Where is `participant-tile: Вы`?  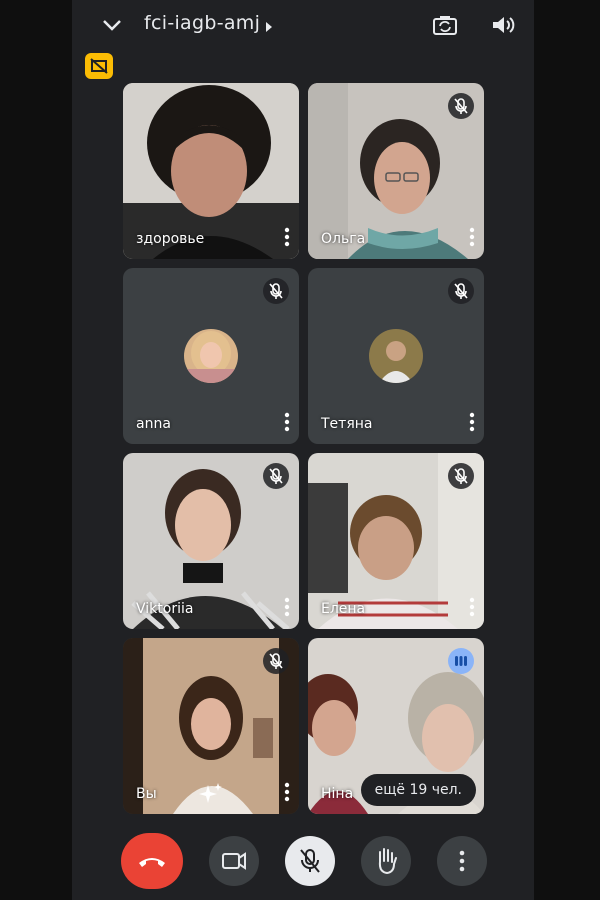 participant-tile: Вы is located at coordinates (211, 726).